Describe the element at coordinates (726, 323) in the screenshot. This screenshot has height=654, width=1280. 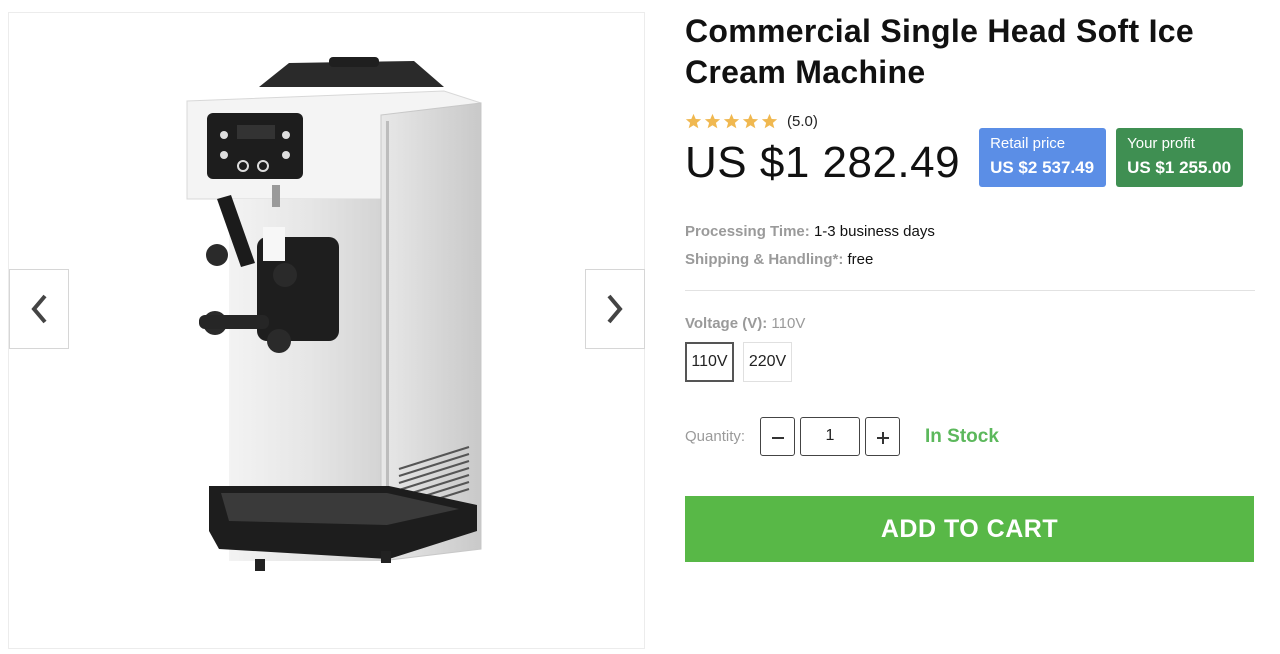
I see `voltage-label: Voltage (V):` at that location.